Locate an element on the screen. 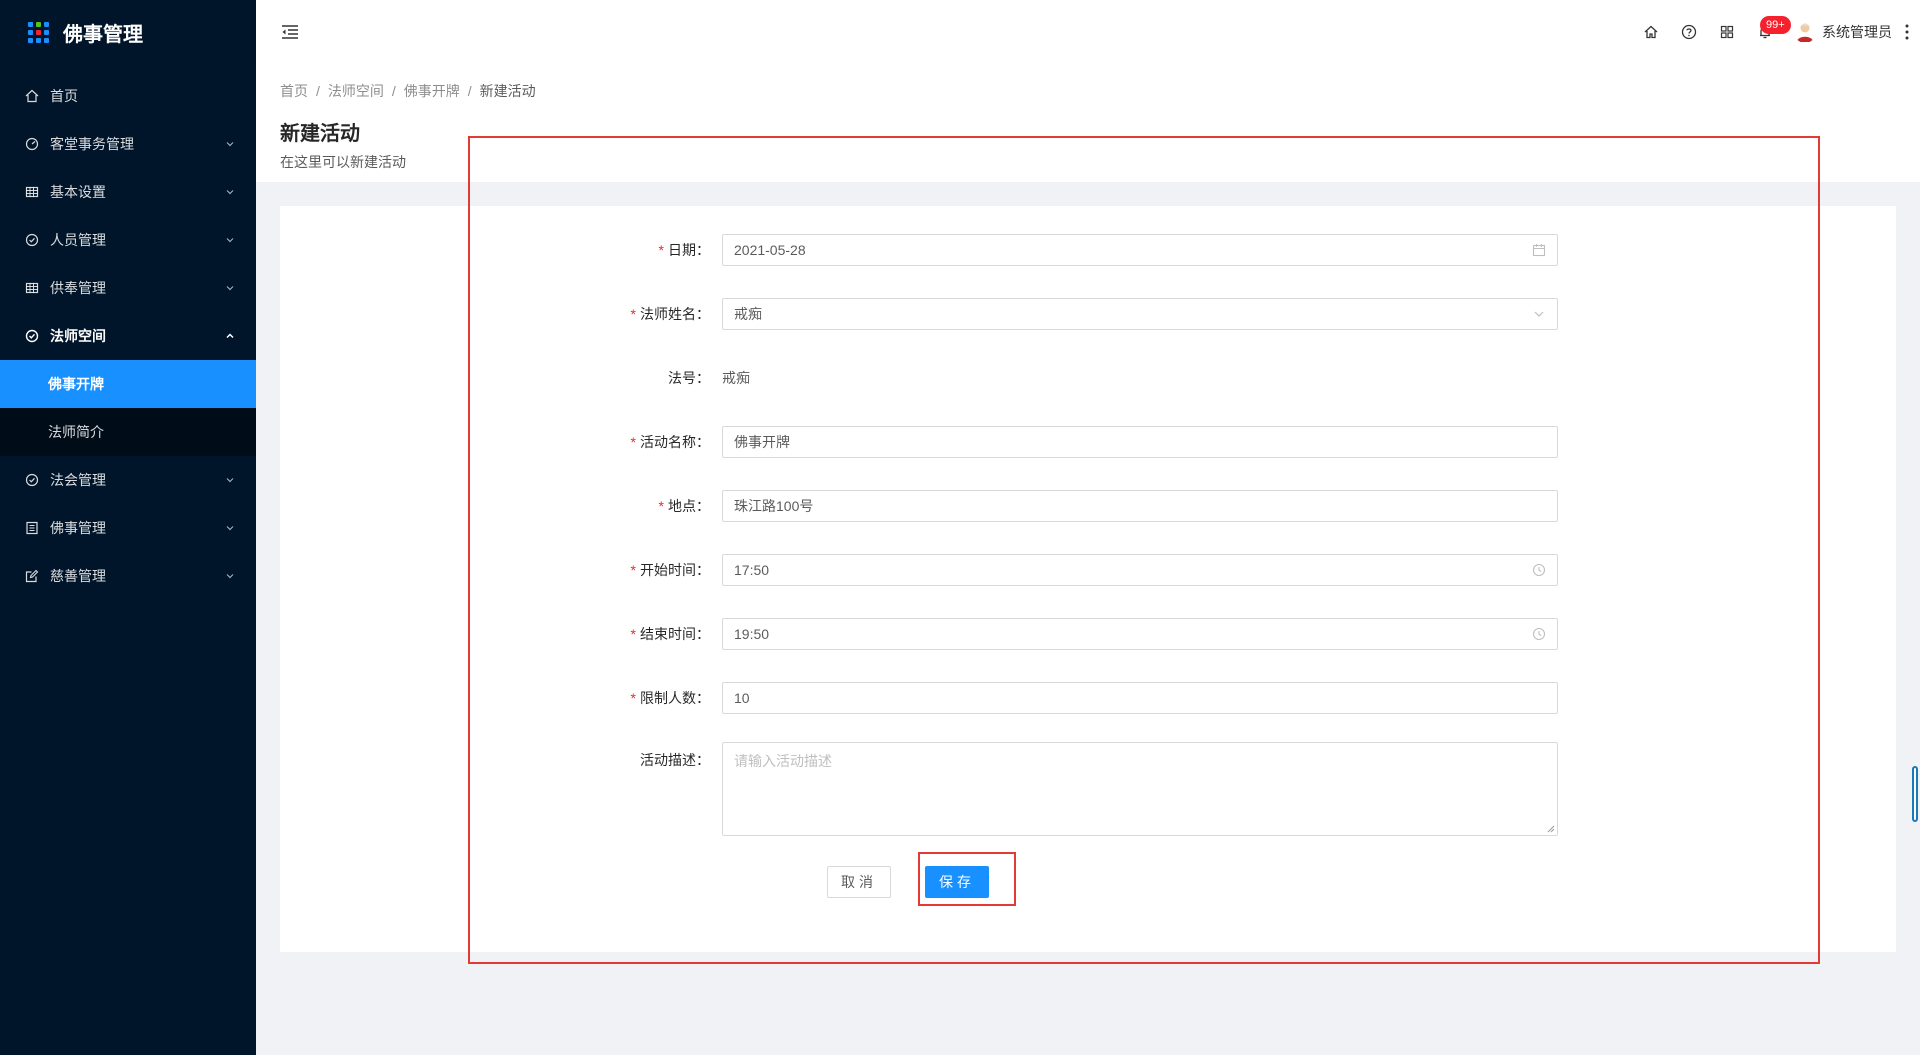 The height and width of the screenshot is (1055, 1920). sidebar-item-dharma-assembly: 法会管理 is located at coordinates (128, 480).